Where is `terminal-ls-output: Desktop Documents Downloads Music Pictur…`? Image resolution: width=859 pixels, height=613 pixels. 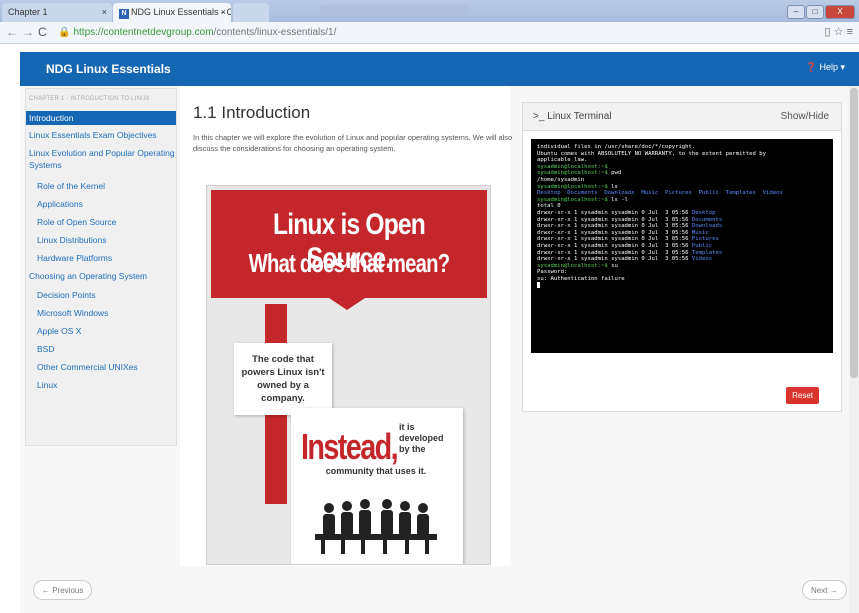
terminal-ls-output: Desktop Documents Downloads Music Pictur… is located at coordinates (660, 193).